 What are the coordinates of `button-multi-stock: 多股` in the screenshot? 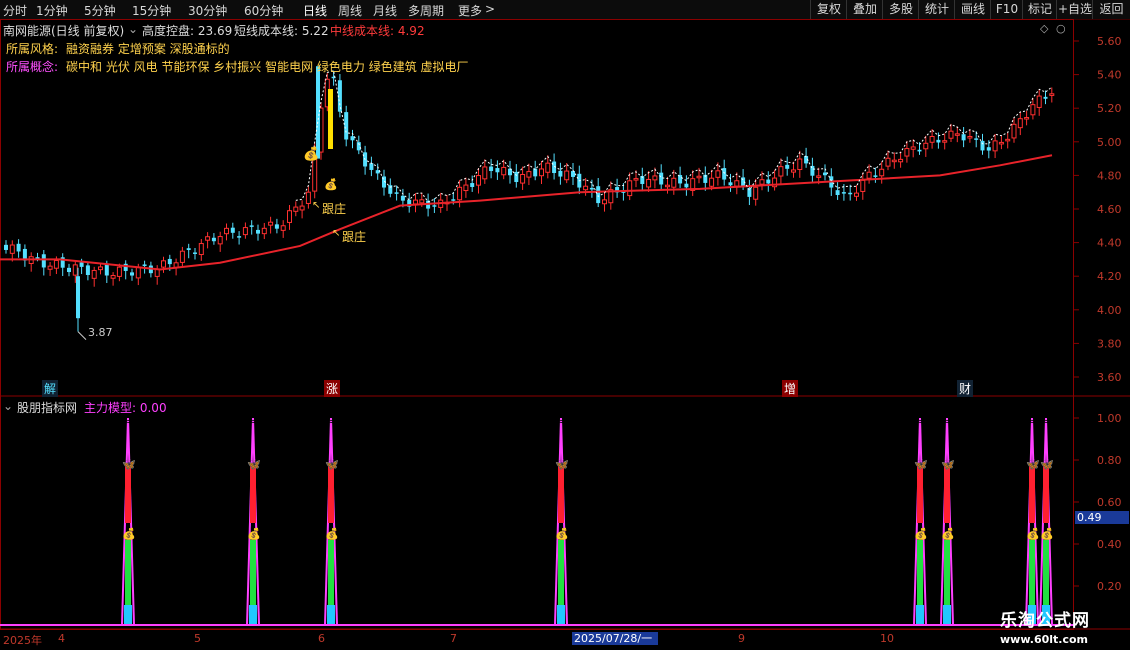 It's located at (900, 9).